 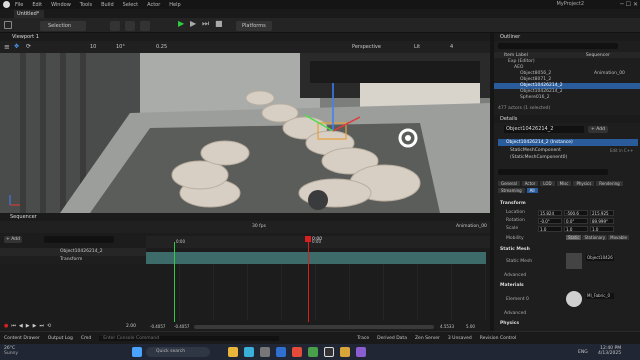 I want to click on blueprint-icon, so click(x=130, y=26).